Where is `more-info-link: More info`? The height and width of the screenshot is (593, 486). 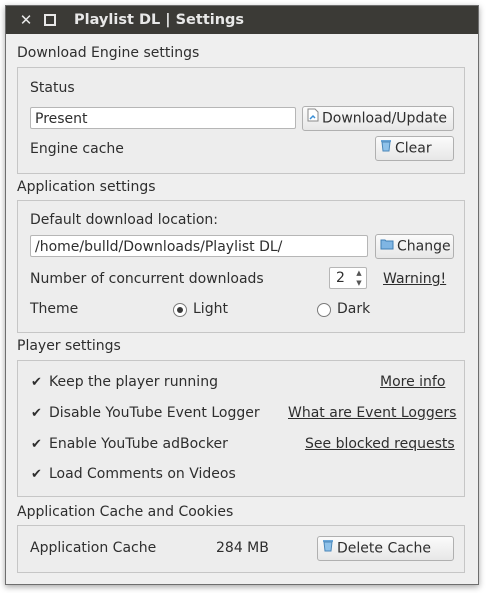
more-info-link: More info is located at coordinates (412, 382).